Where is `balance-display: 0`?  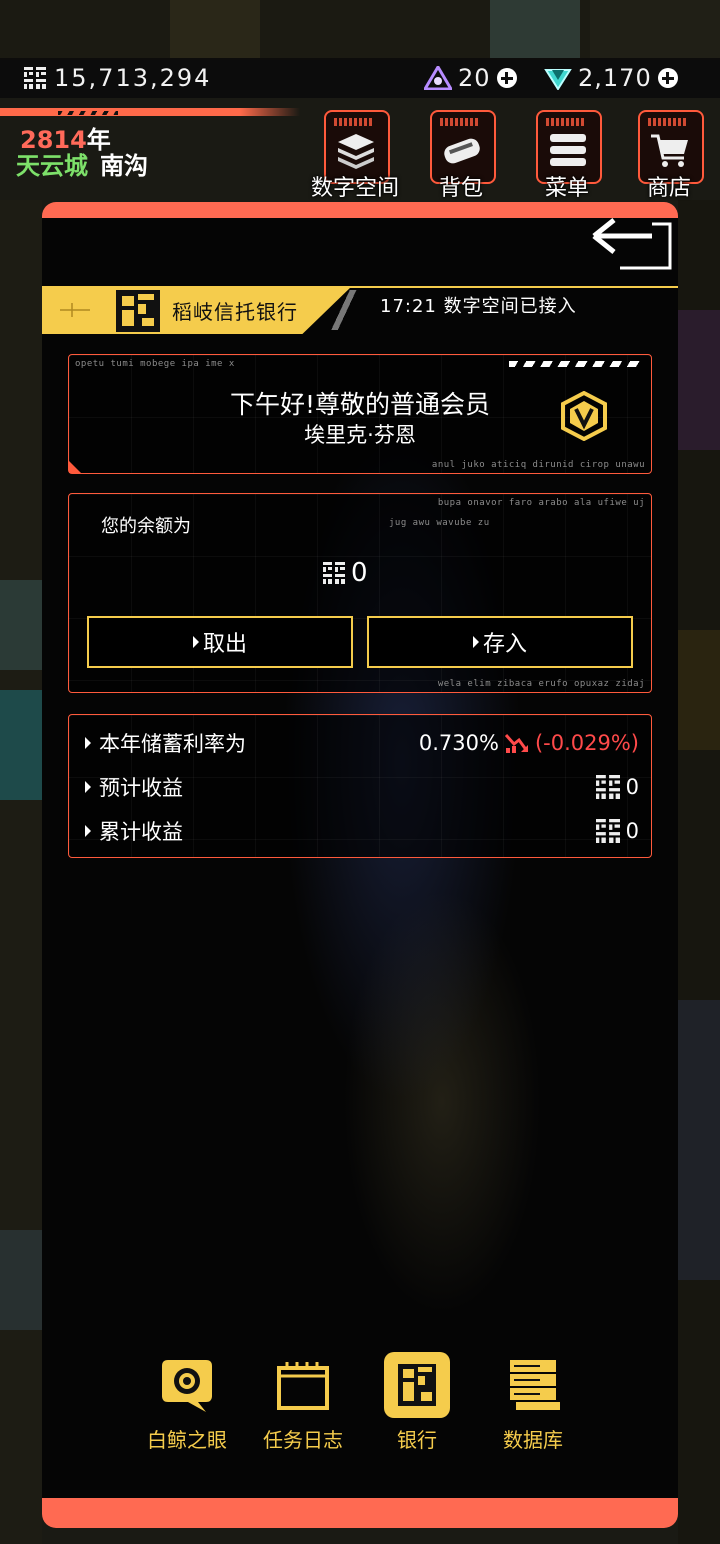
balance-display: 0 is located at coordinates (345, 573).